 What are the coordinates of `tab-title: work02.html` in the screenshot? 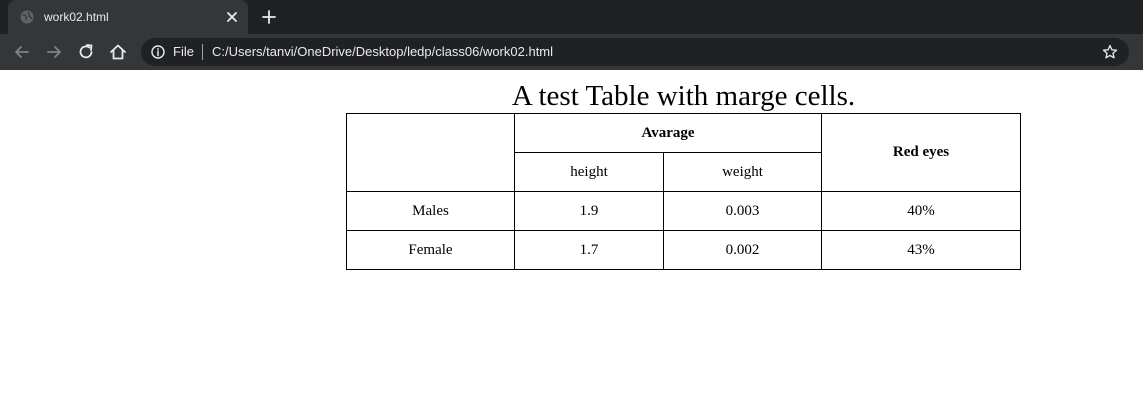 It's located at (76, 17).